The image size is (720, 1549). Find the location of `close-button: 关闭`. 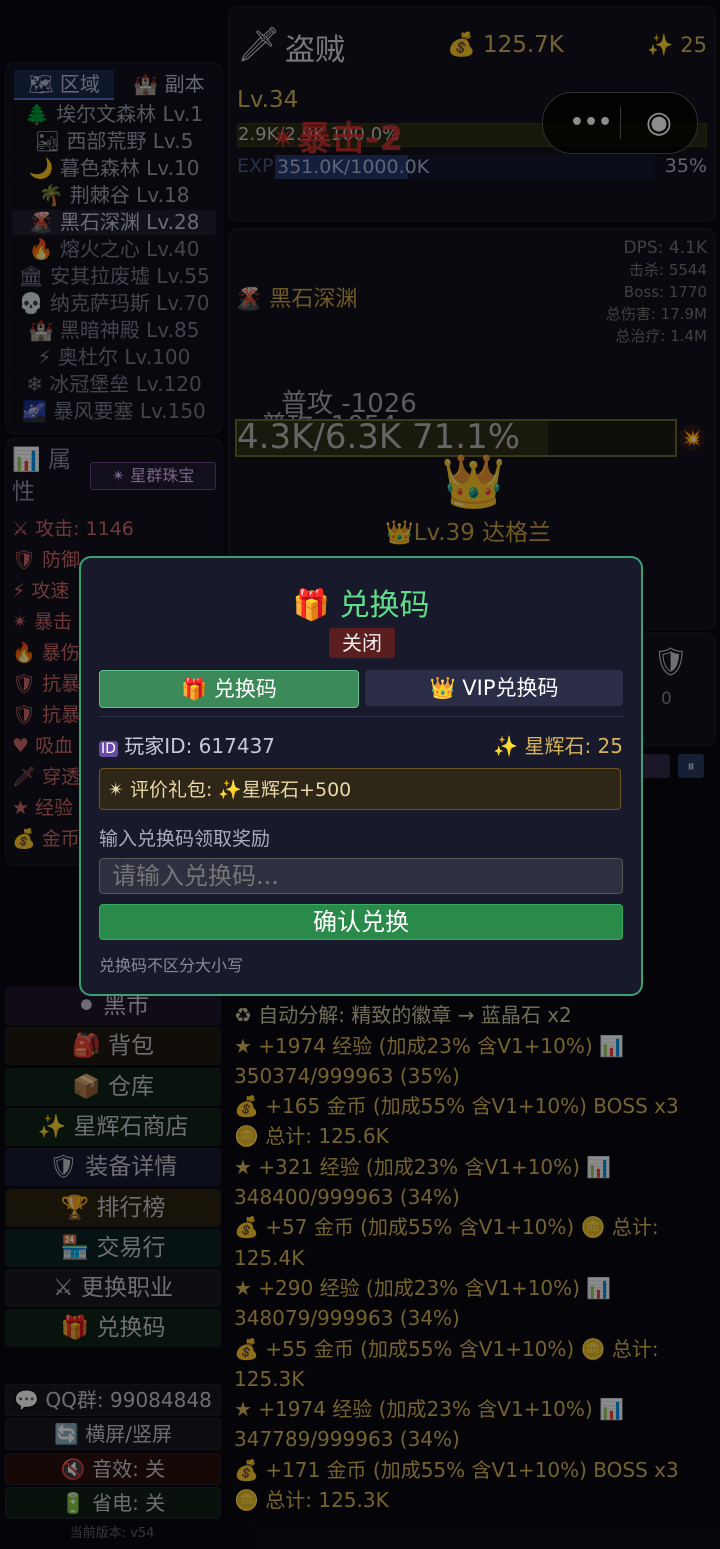

close-button: 关闭 is located at coordinates (362, 643).